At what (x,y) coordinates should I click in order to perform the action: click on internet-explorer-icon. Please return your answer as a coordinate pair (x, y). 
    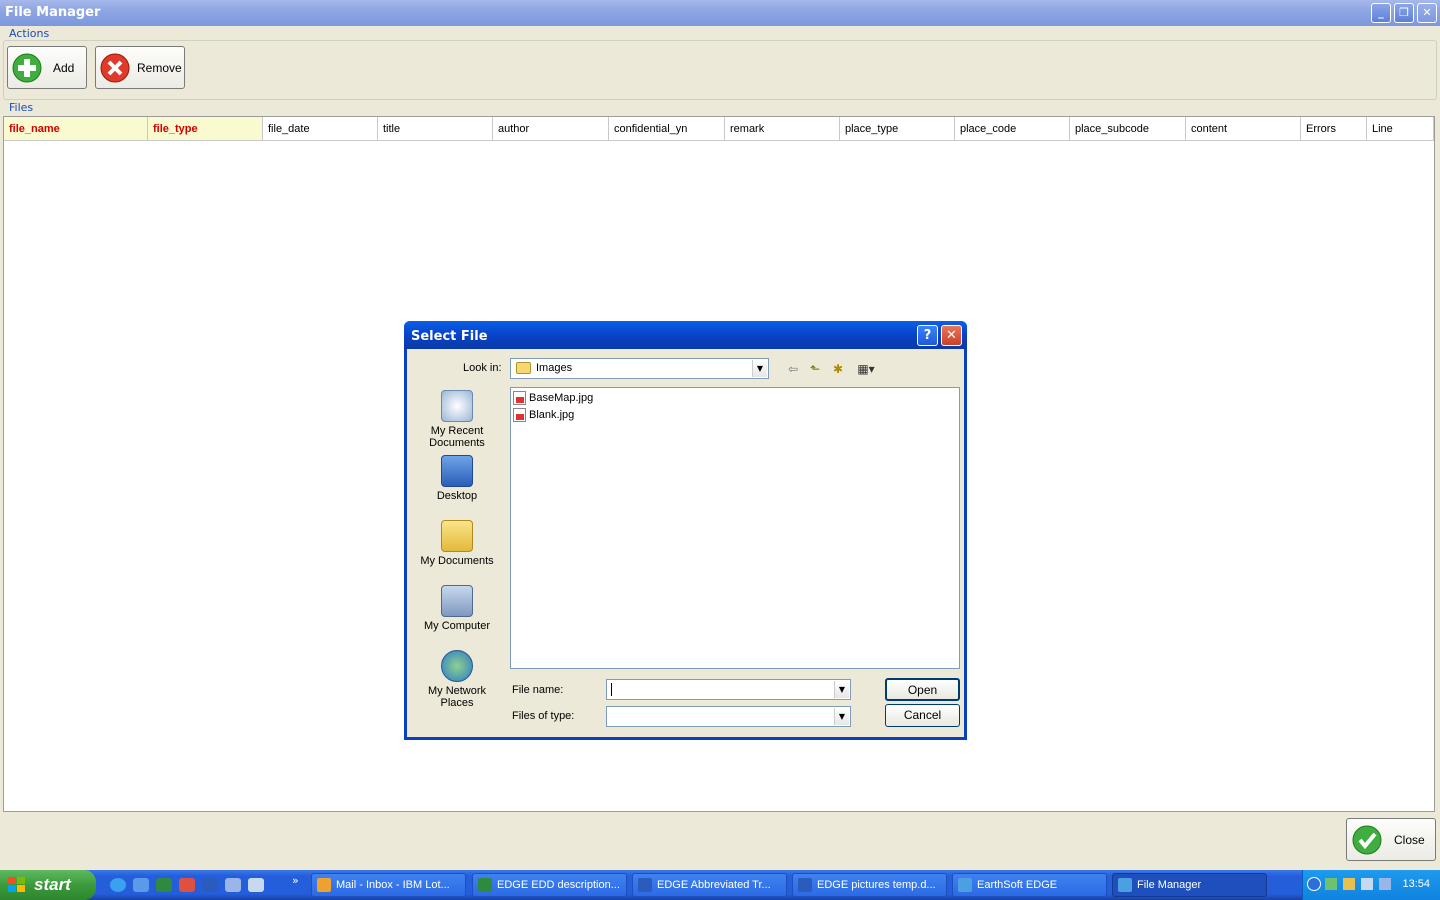
    Looking at the image, I should click on (118, 885).